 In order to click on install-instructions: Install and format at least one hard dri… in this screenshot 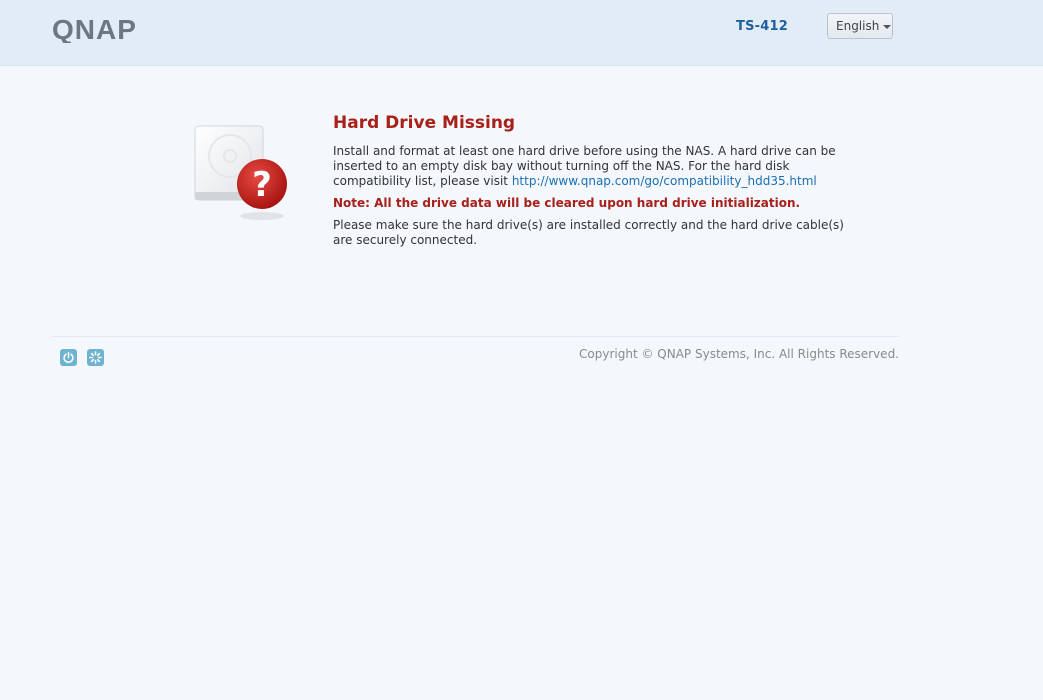, I will do `click(593, 166)`.